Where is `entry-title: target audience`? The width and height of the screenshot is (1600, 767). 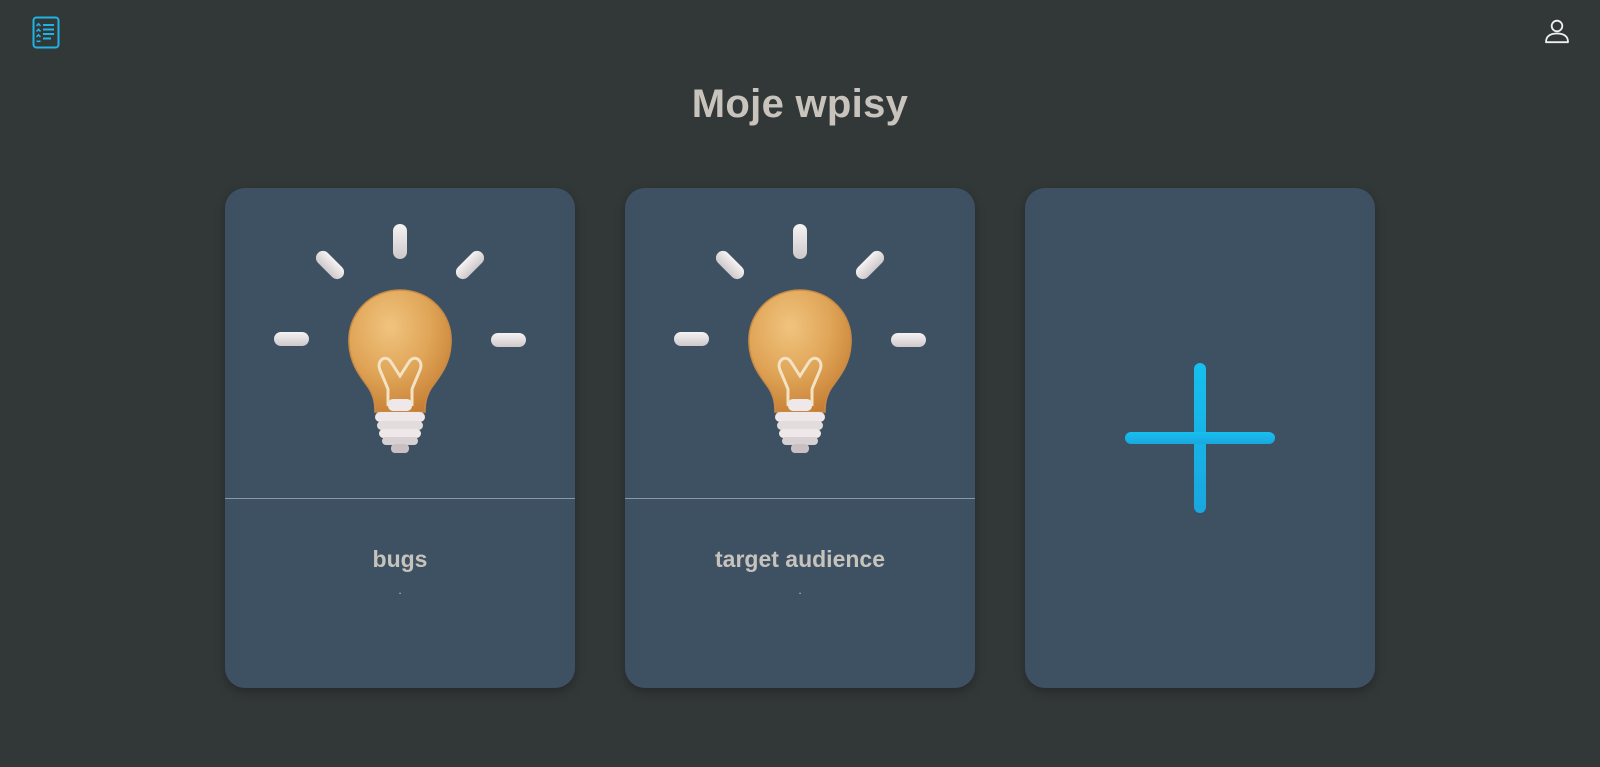 entry-title: target audience is located at coordinates (800, 559).